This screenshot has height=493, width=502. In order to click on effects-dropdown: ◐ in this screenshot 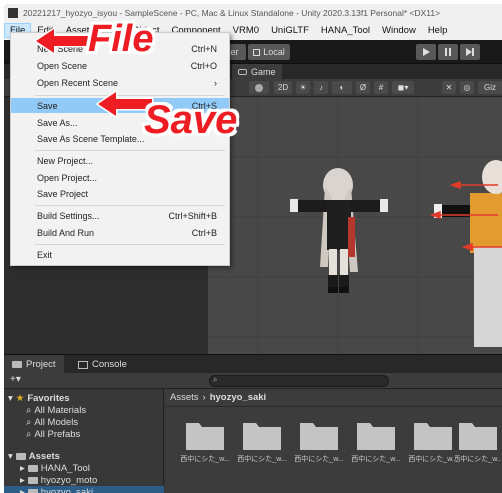, I will do `click(342, 87)`.